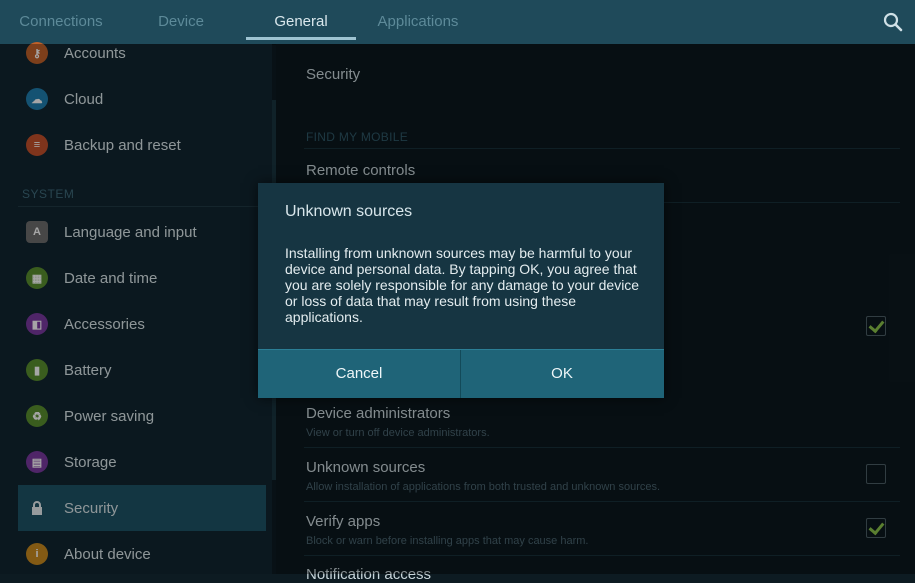  What do you see at coordinates (359, 374) in the screenshot?
I see `cancel-button: Cancel` at bounding box center [359, 374].